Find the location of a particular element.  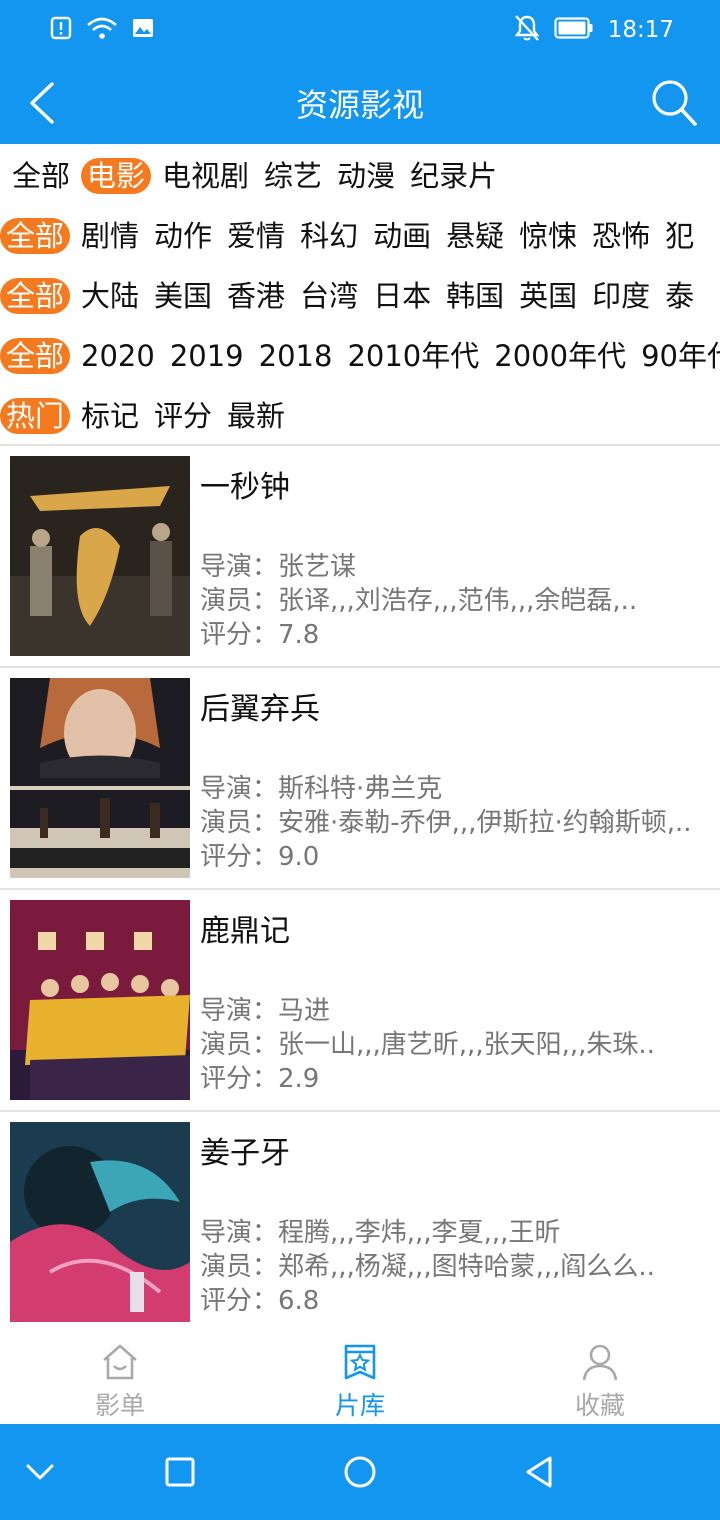

system-nav-bar is located at coordinates (360, 1472).